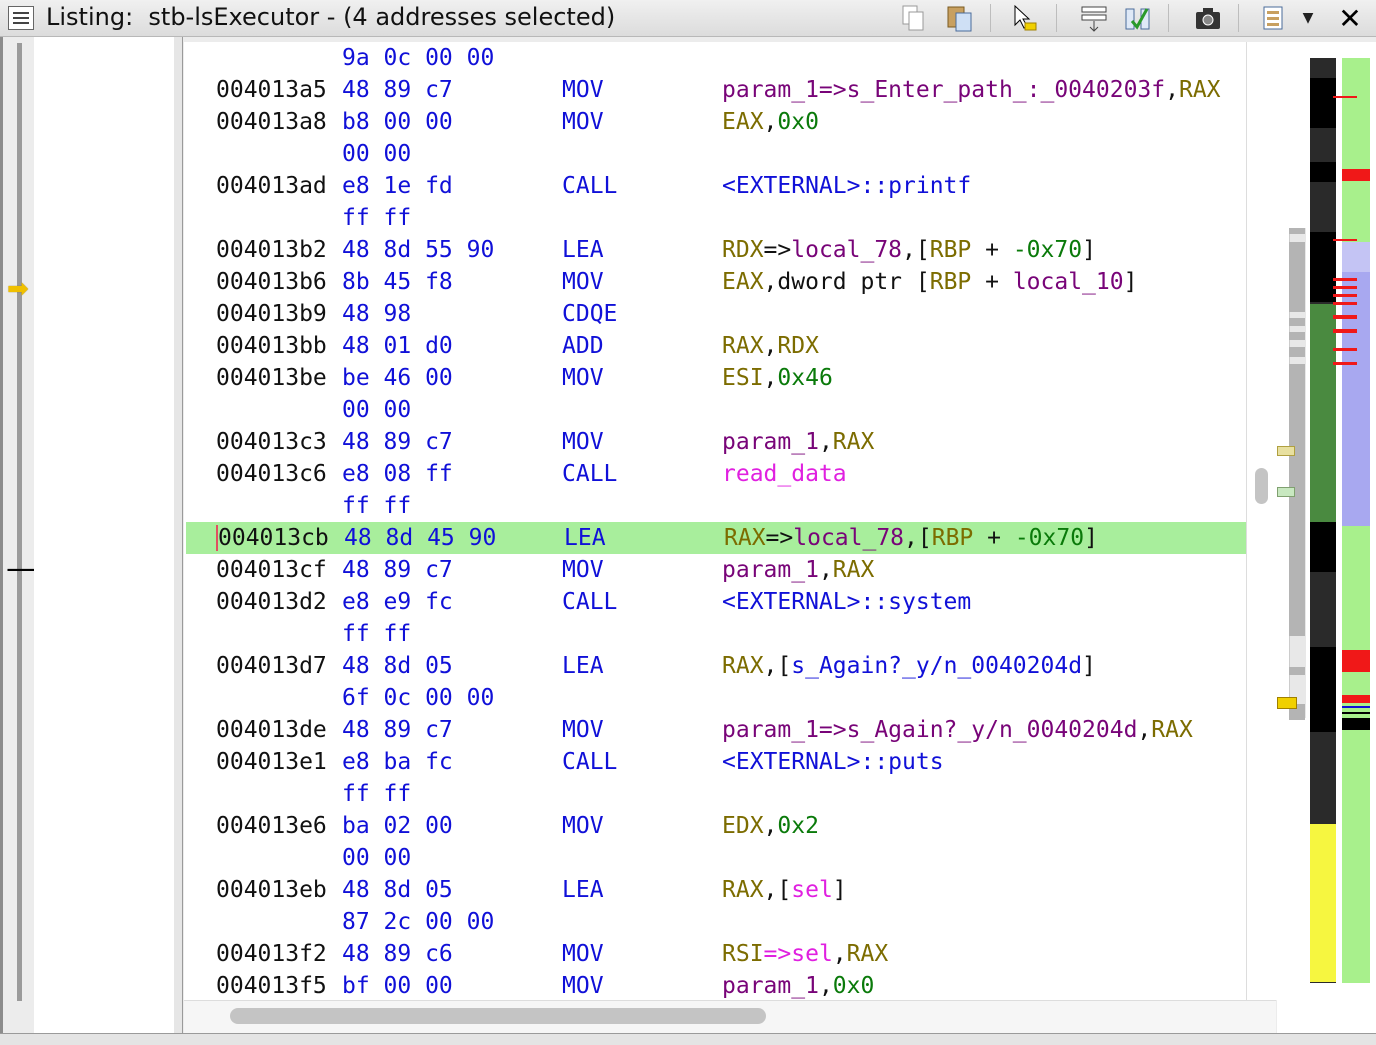 Image resolution: width=1376 pixels, height=1045 pixels. What do you see at coordinates (715, 346) in the screenshot?
I see `listing-row: 004013bb 48 01 d0 ADD RAX,RDX` at bounding box center [715, 346].